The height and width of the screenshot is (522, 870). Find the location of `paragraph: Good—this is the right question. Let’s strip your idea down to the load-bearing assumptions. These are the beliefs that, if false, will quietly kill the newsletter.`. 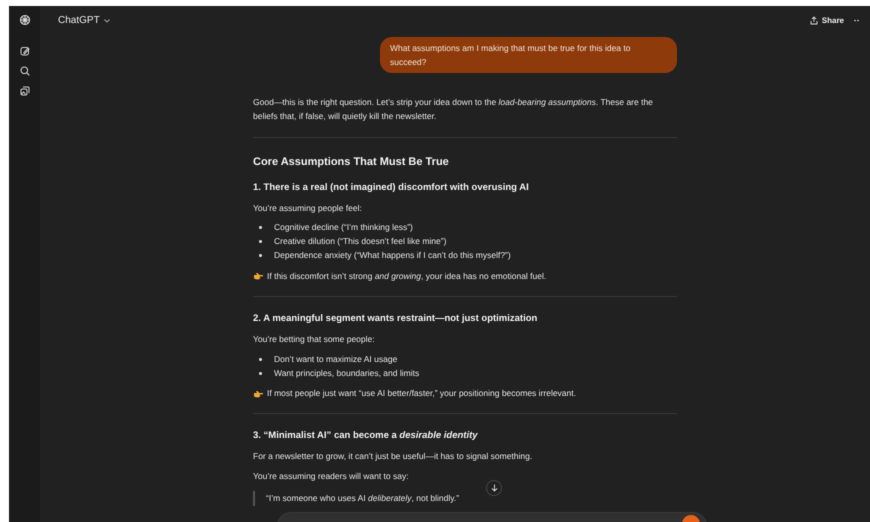

paragraph: Good—this is the right question. Let’s strip your idea down to the load-bearing assumptions. These are the beliefs that, if false, will quietly kill the newsletter. is located at coordinates (453, 109).